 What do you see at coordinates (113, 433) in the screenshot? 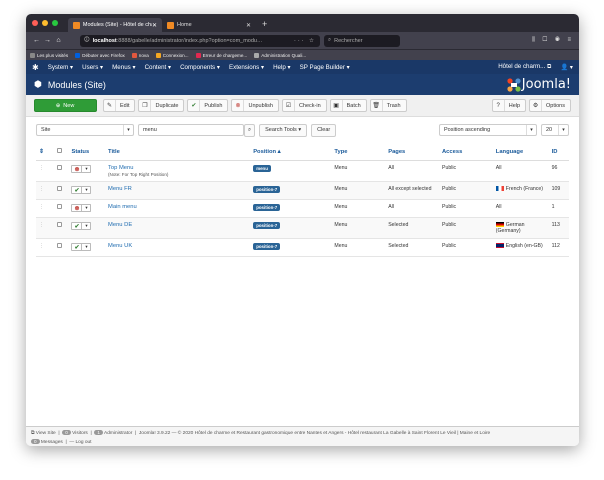
I see `administrator-link: 1 Administrator` at bounding box center [113, 433].